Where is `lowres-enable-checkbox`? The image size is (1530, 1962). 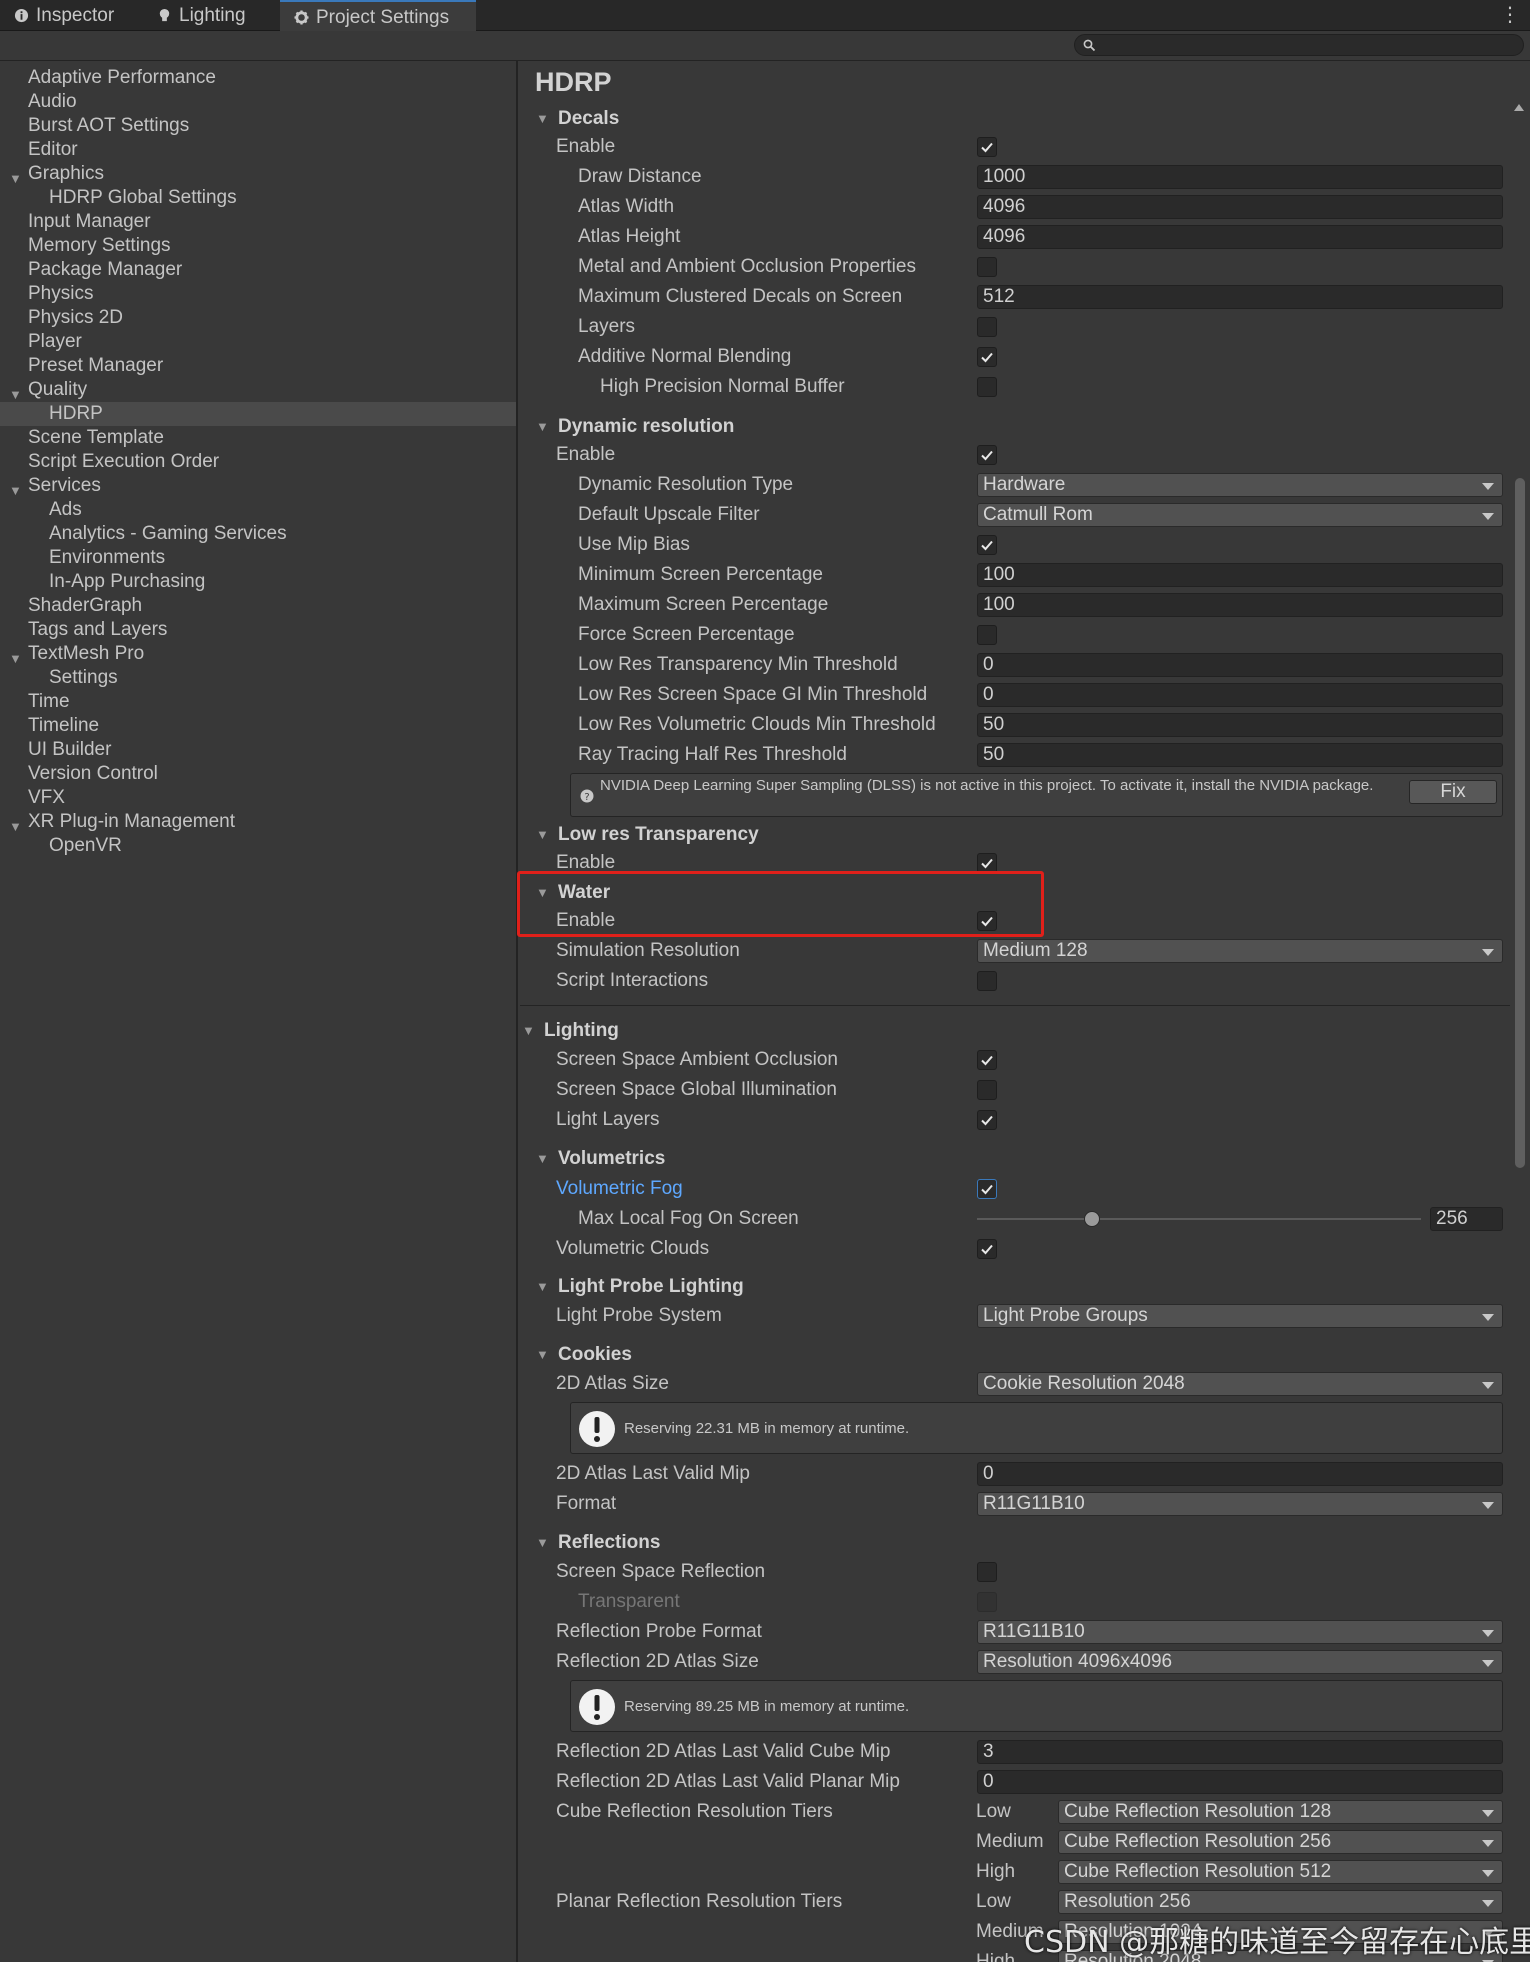
lowres-enable-checkbox is located at coordinates (987, 863).